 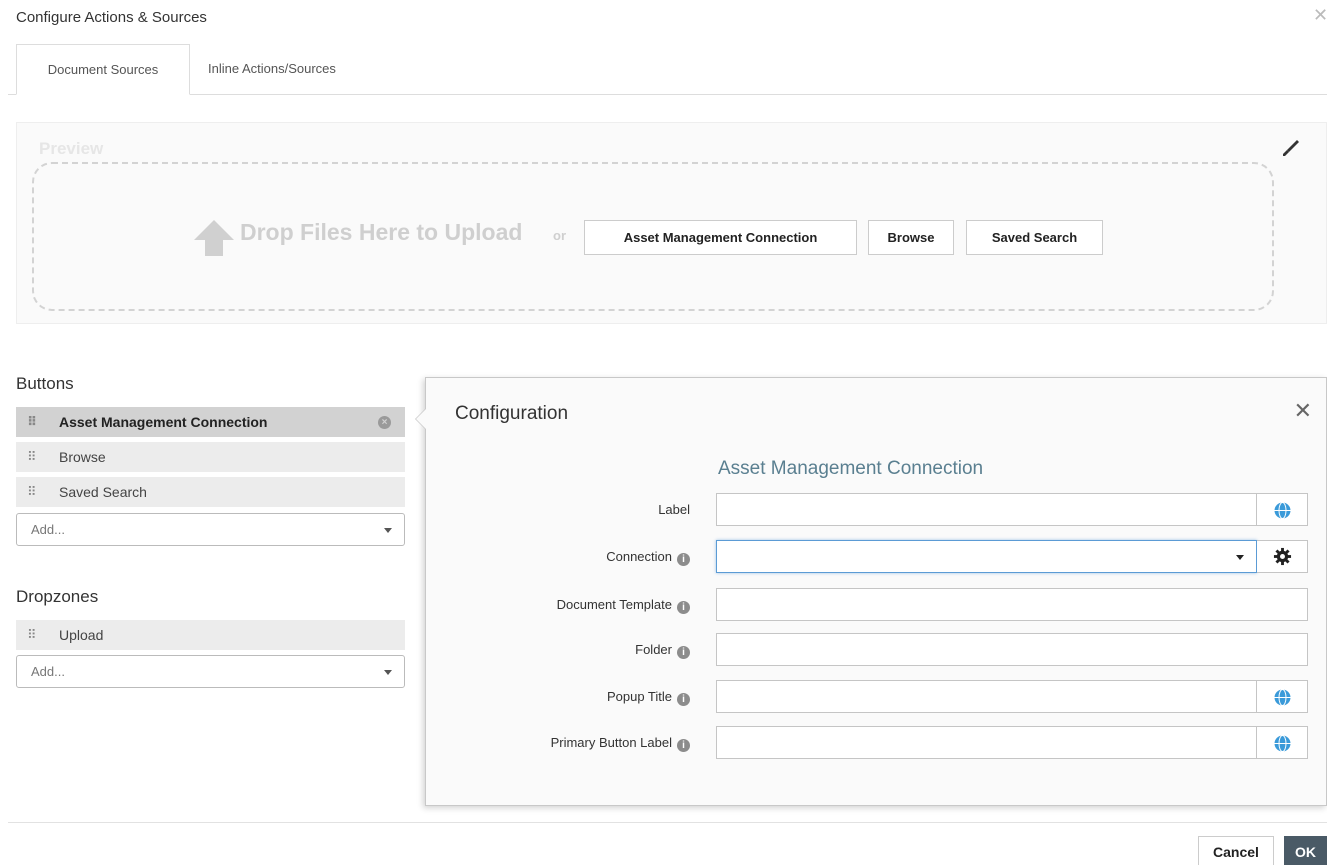 I want to click on label-input, so click(x=986, y=509).